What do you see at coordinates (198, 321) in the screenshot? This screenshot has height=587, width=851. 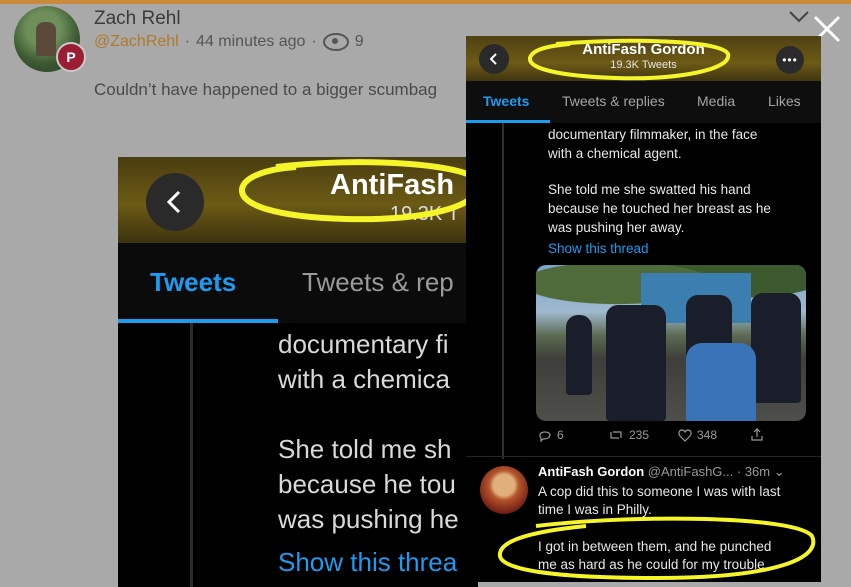 I see `big-tab-underline` at bounding box center [198, 321].